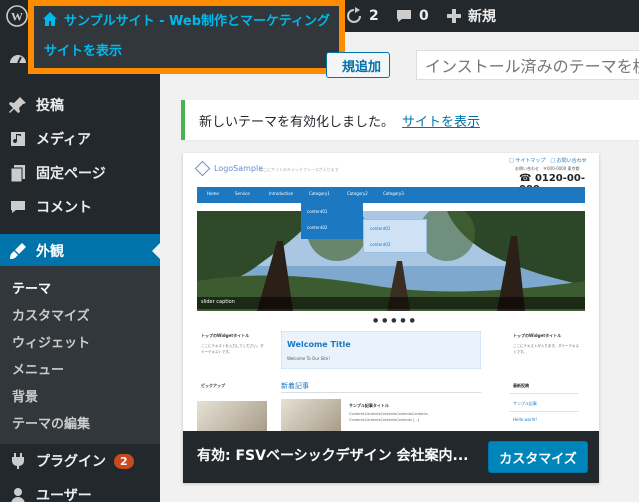 Image resolution: width=639 pixels, height=502 pixels. I want to click on preview-address: お問い合わせ 〒000-0000 東京都, so click(547, 168).